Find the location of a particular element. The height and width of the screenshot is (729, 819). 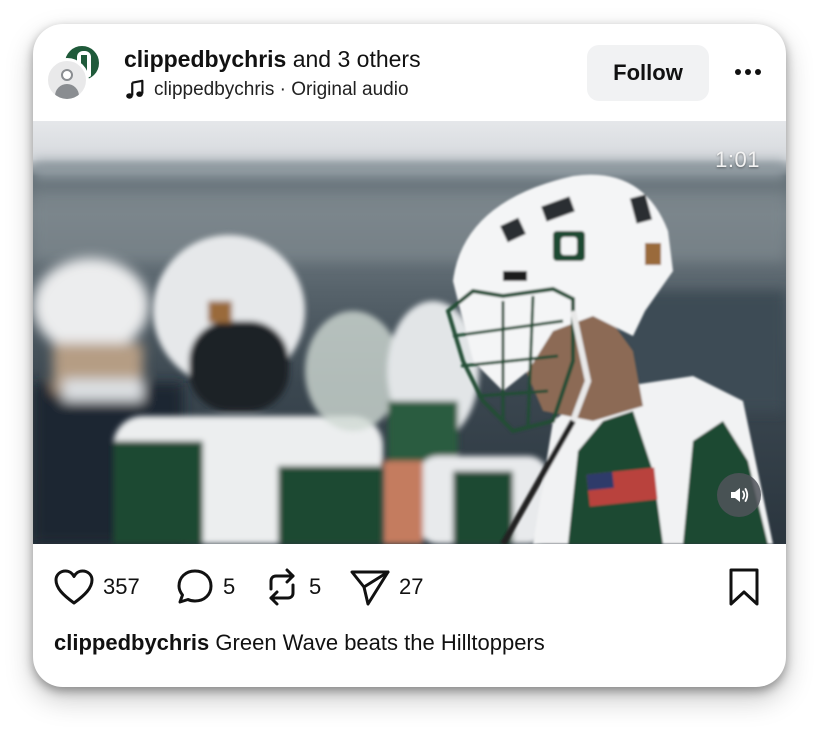

comment-bubble-icon is located at coordinates (195, 586).